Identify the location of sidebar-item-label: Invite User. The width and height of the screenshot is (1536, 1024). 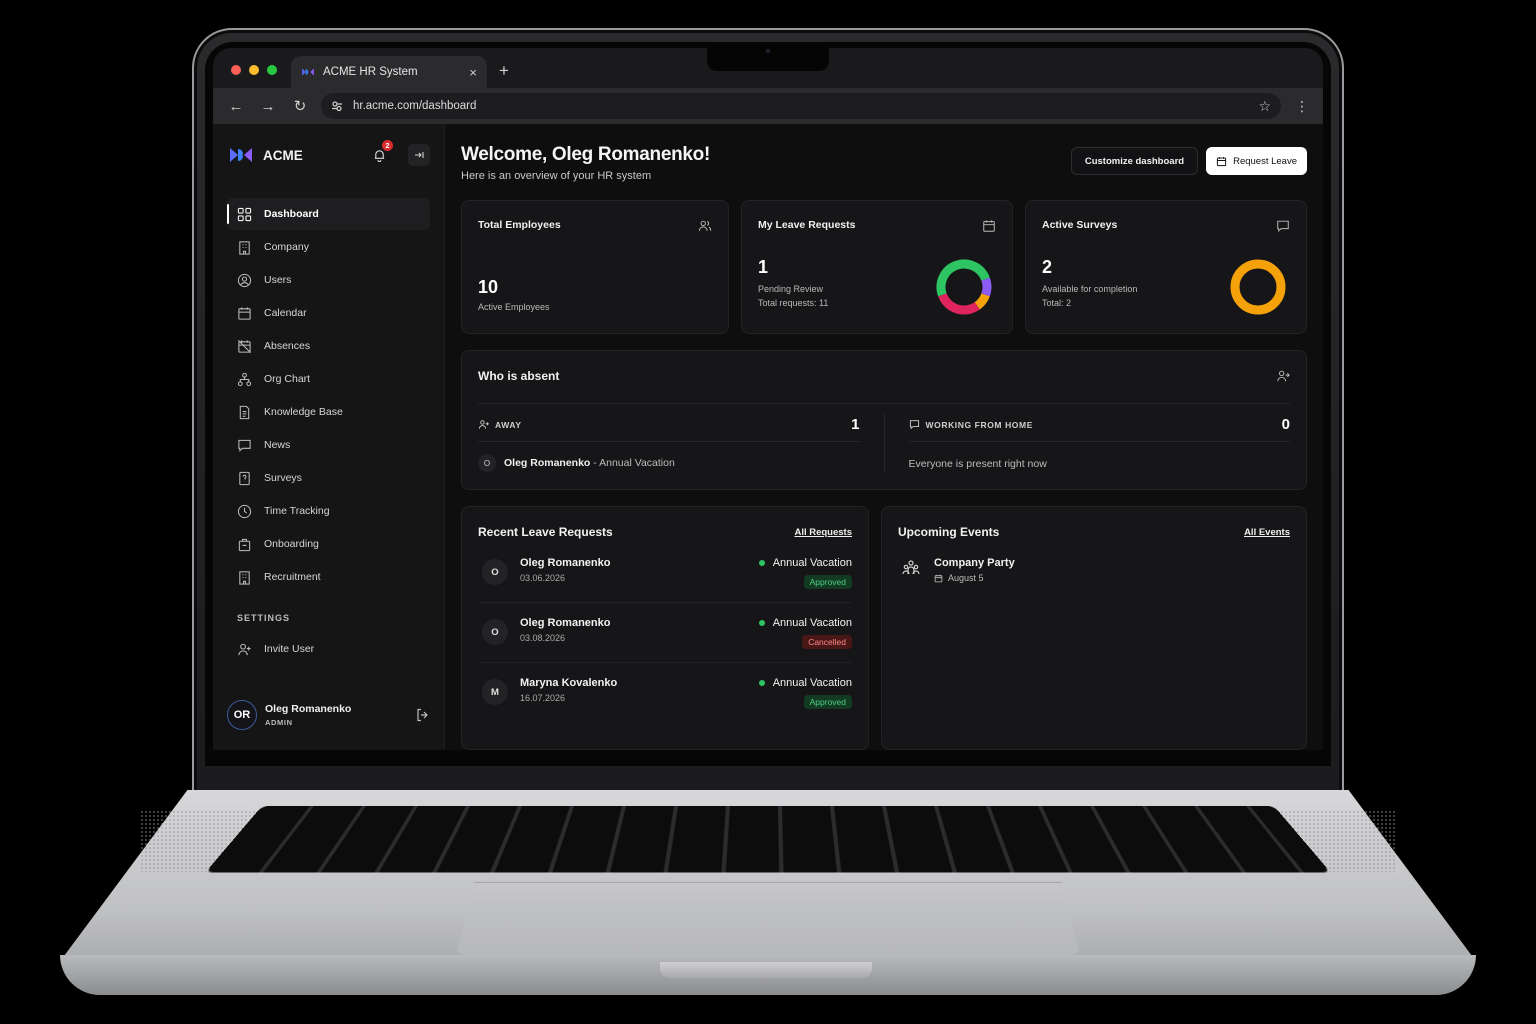
(289, 649).